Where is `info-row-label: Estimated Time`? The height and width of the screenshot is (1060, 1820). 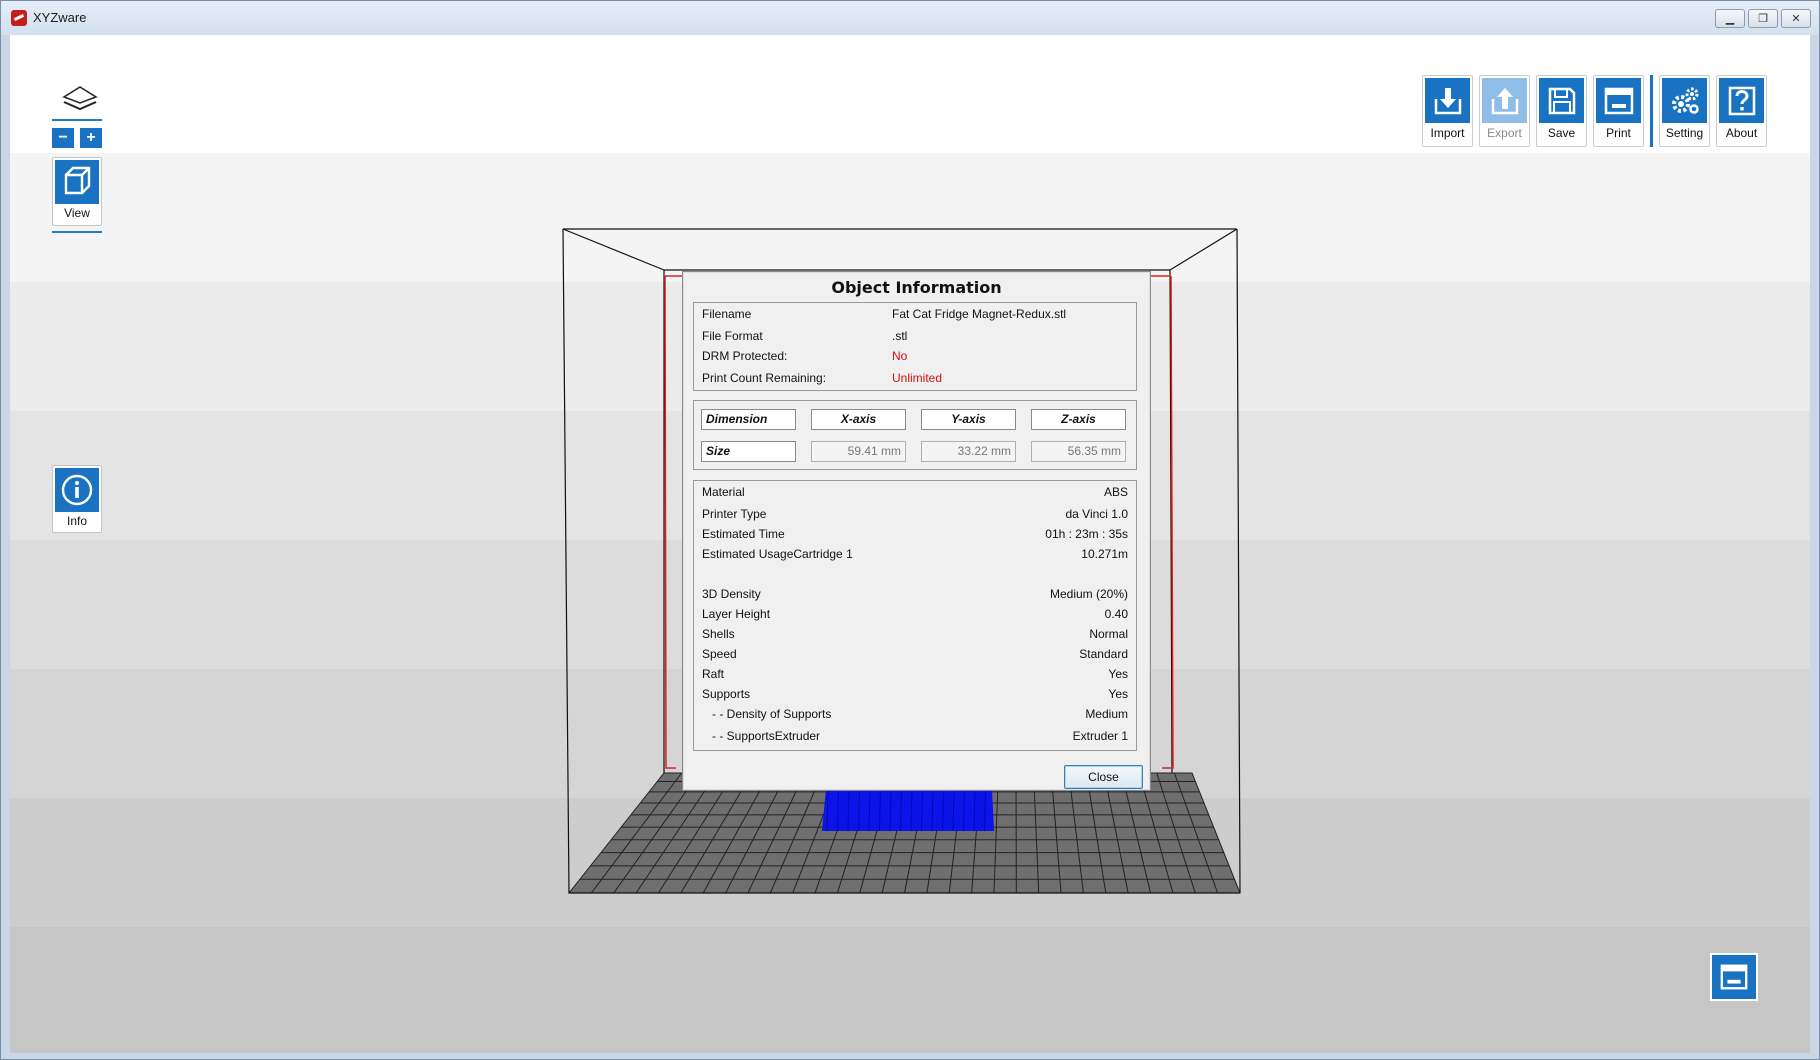
info-row-label: Estimated Time is located at coordinates (743, 534).